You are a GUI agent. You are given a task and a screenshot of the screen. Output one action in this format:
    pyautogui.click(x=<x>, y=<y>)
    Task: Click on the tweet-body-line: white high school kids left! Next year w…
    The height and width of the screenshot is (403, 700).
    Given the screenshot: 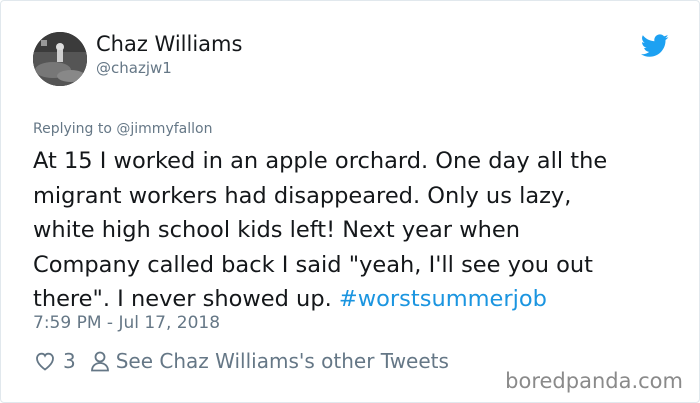 What is the action you would take?
    pyautogui.click(x=276, y=230)
    